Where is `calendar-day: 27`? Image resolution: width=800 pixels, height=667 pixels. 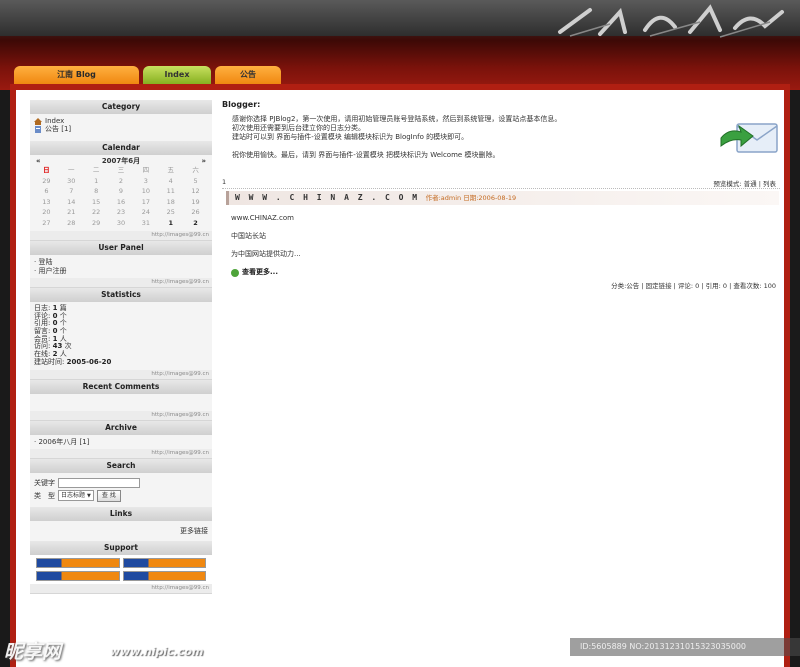
calendar-day: 27 is located at coordinates (46, 223).